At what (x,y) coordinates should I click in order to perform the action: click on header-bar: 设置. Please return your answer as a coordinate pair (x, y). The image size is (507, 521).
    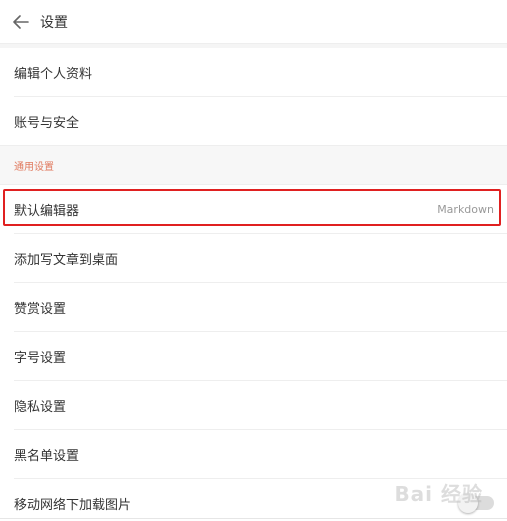
    Looking at the image, I should click on (253, 22).